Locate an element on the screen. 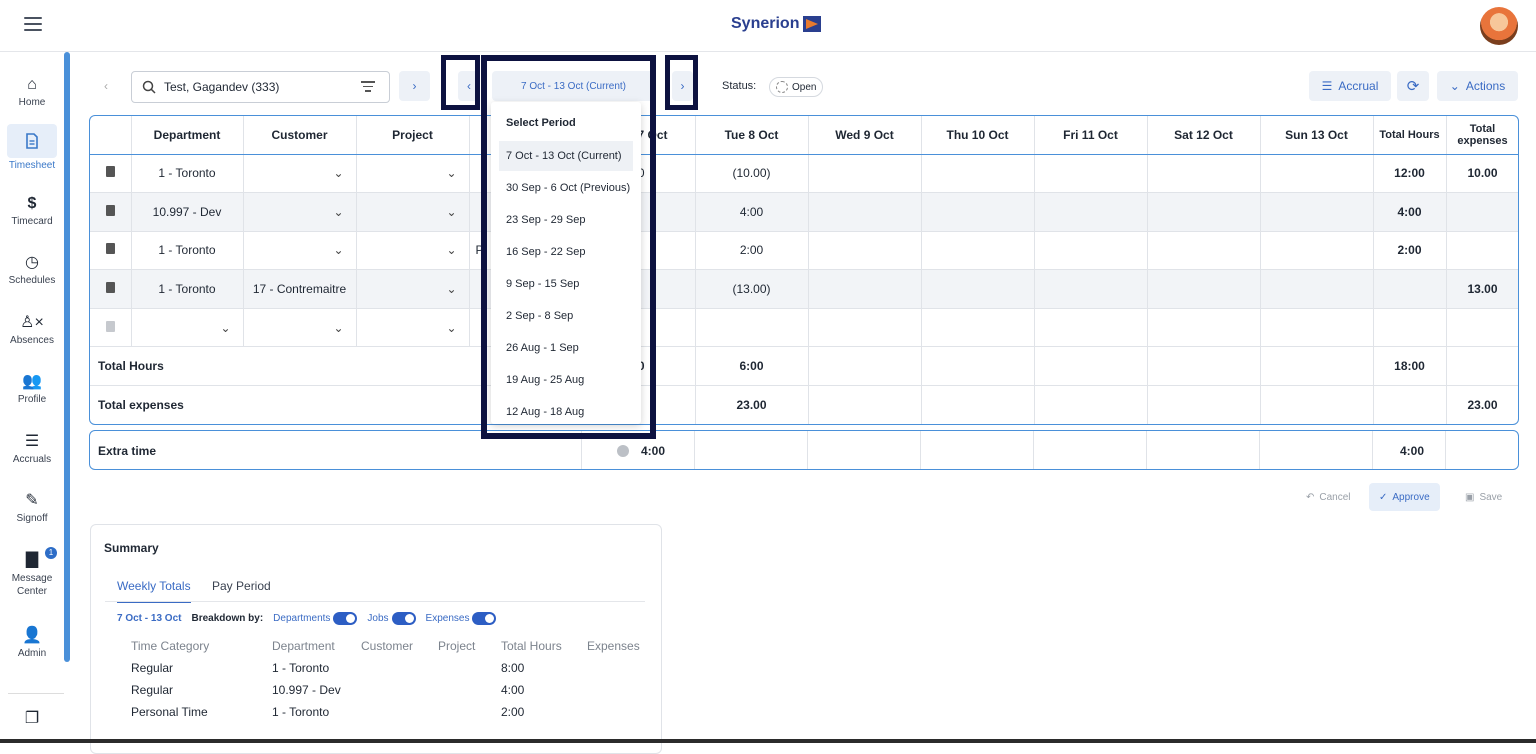 This screenshot has width=1536, height=754. sidebar-item-home: ⌂ Home is located at coordinates (32, 92).